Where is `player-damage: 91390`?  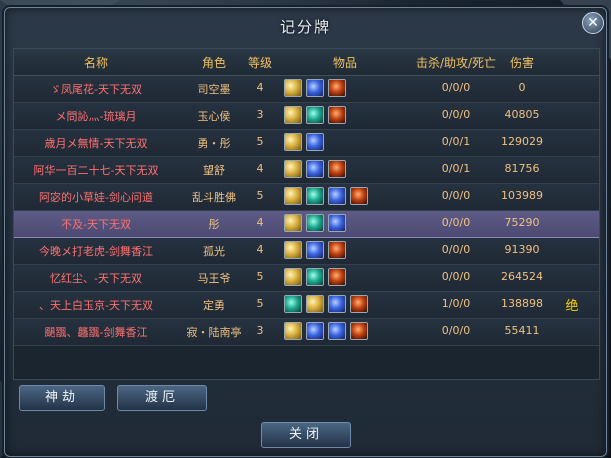 player-damage: 91390 is located at coordinates (522, 249).